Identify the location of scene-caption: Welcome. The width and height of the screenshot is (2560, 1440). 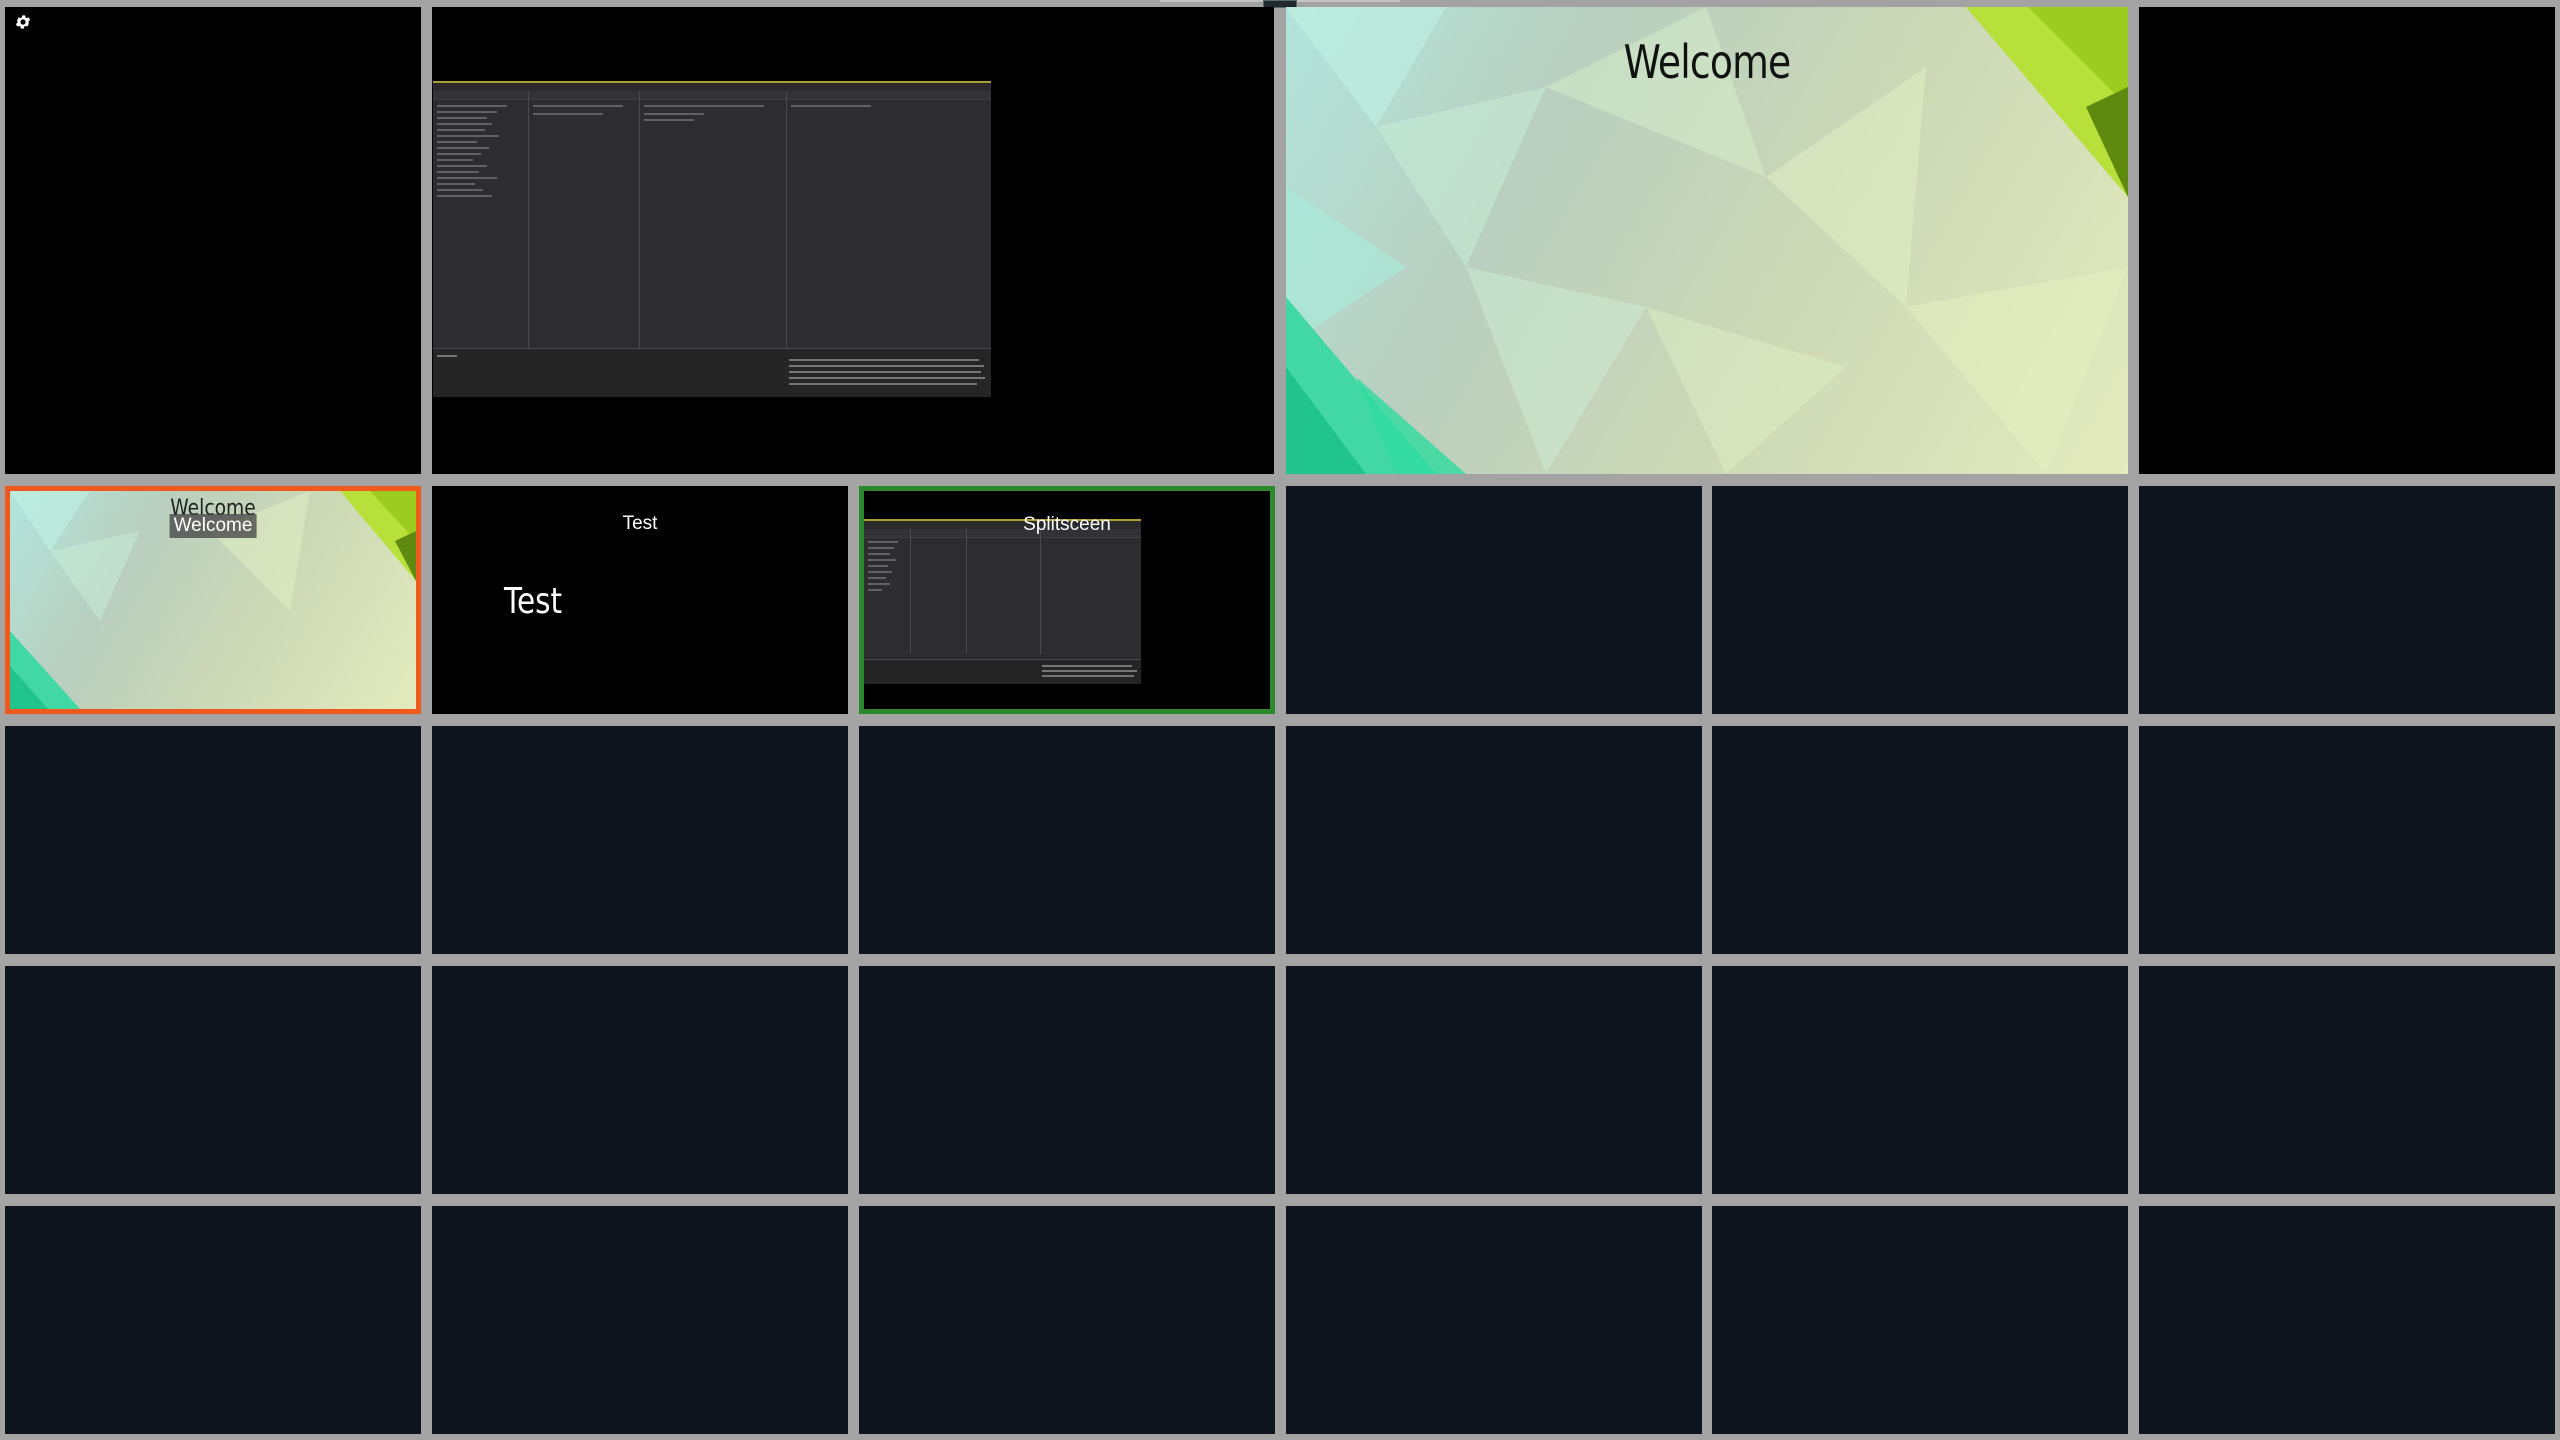
(213, 526).